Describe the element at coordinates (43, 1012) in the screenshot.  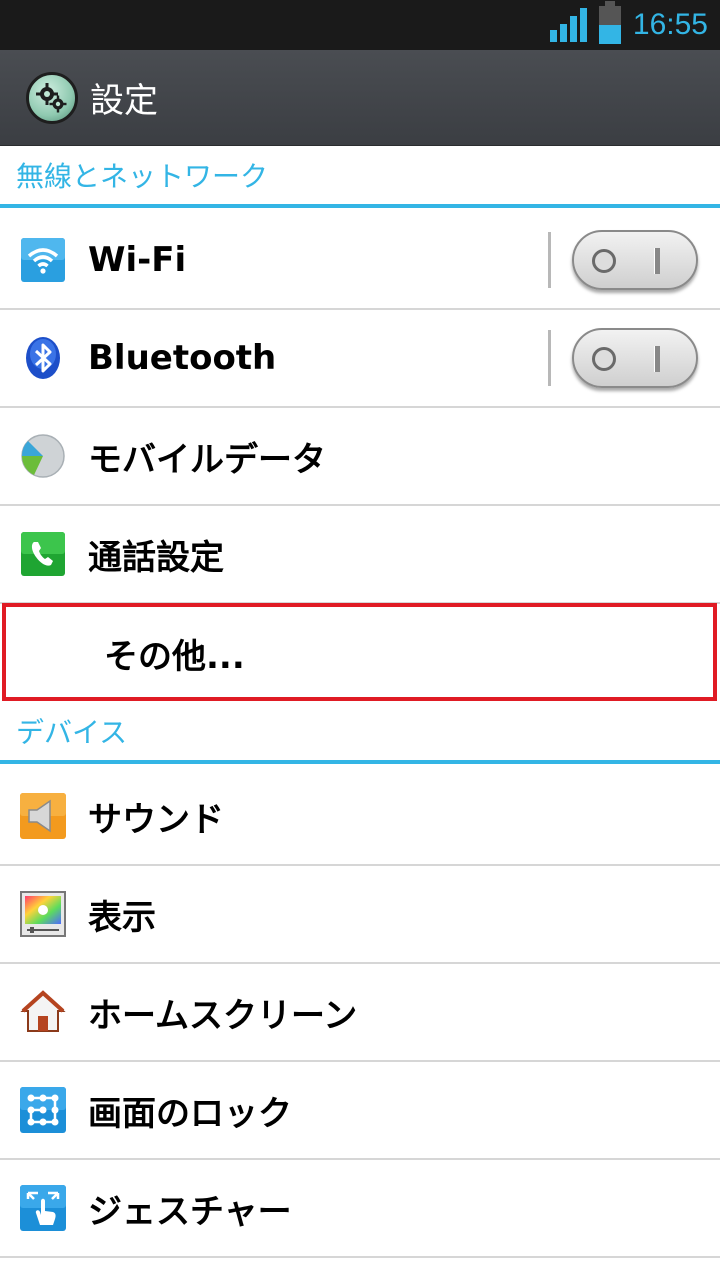
I see `home-icon` at that location.